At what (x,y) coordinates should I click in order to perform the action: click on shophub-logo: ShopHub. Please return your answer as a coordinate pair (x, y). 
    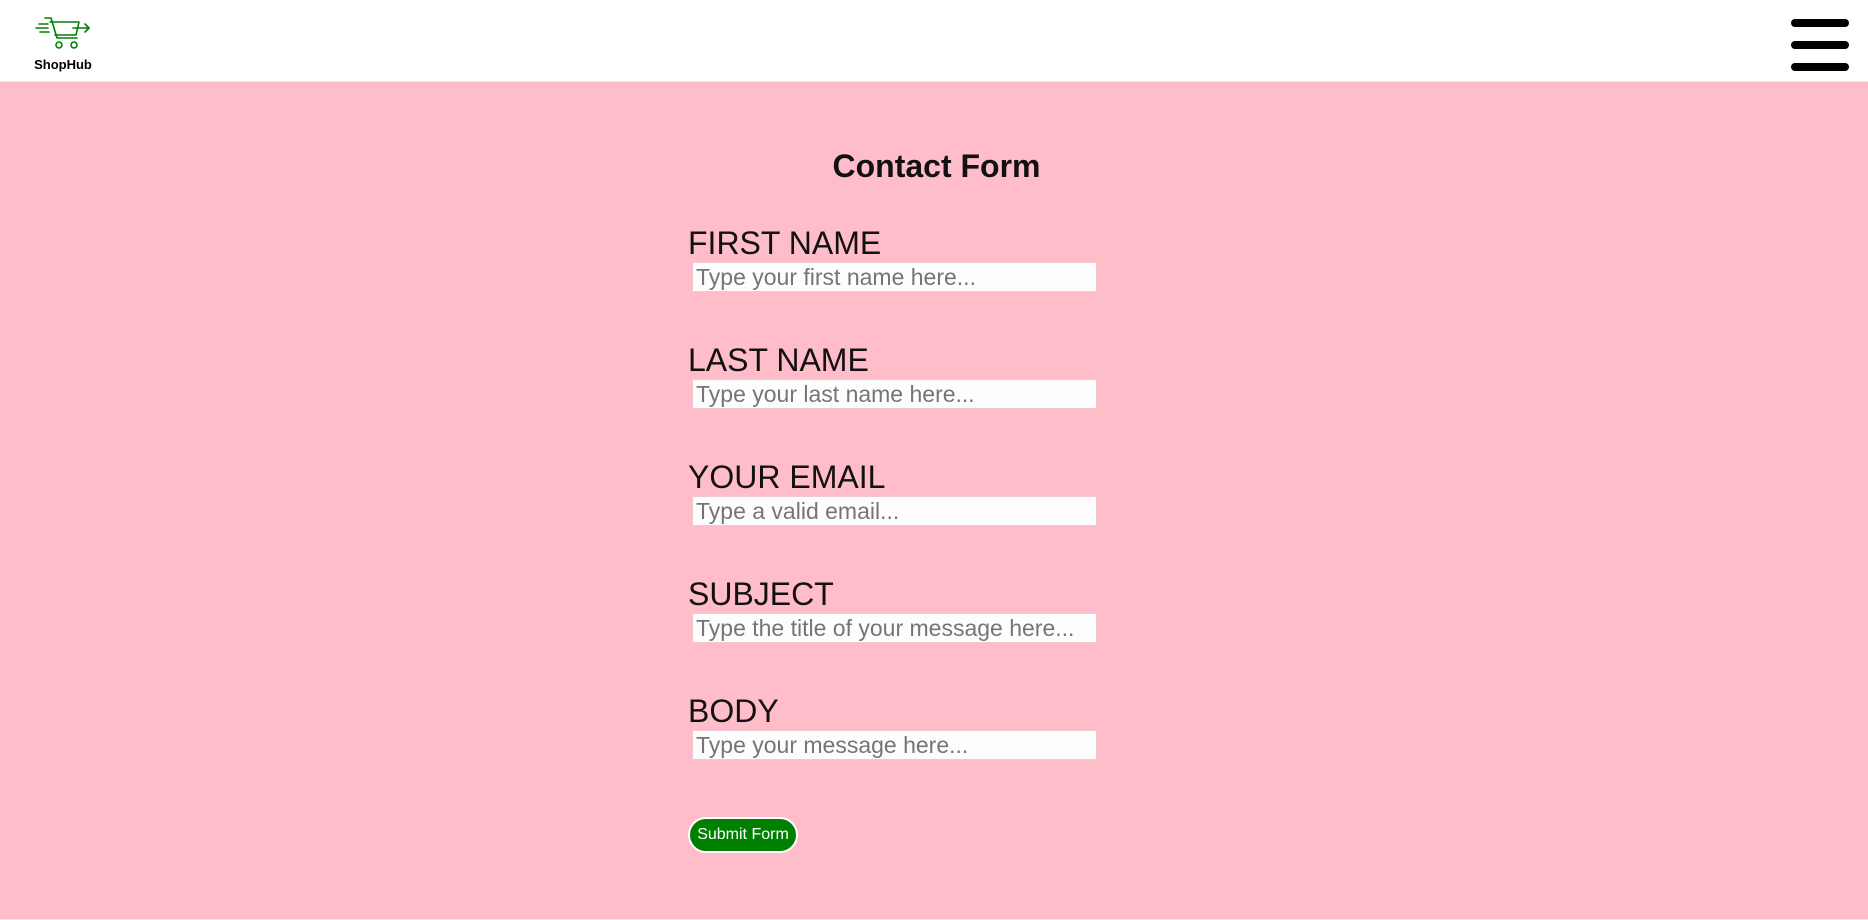
    Looking at the image, I should click on (63, 44).